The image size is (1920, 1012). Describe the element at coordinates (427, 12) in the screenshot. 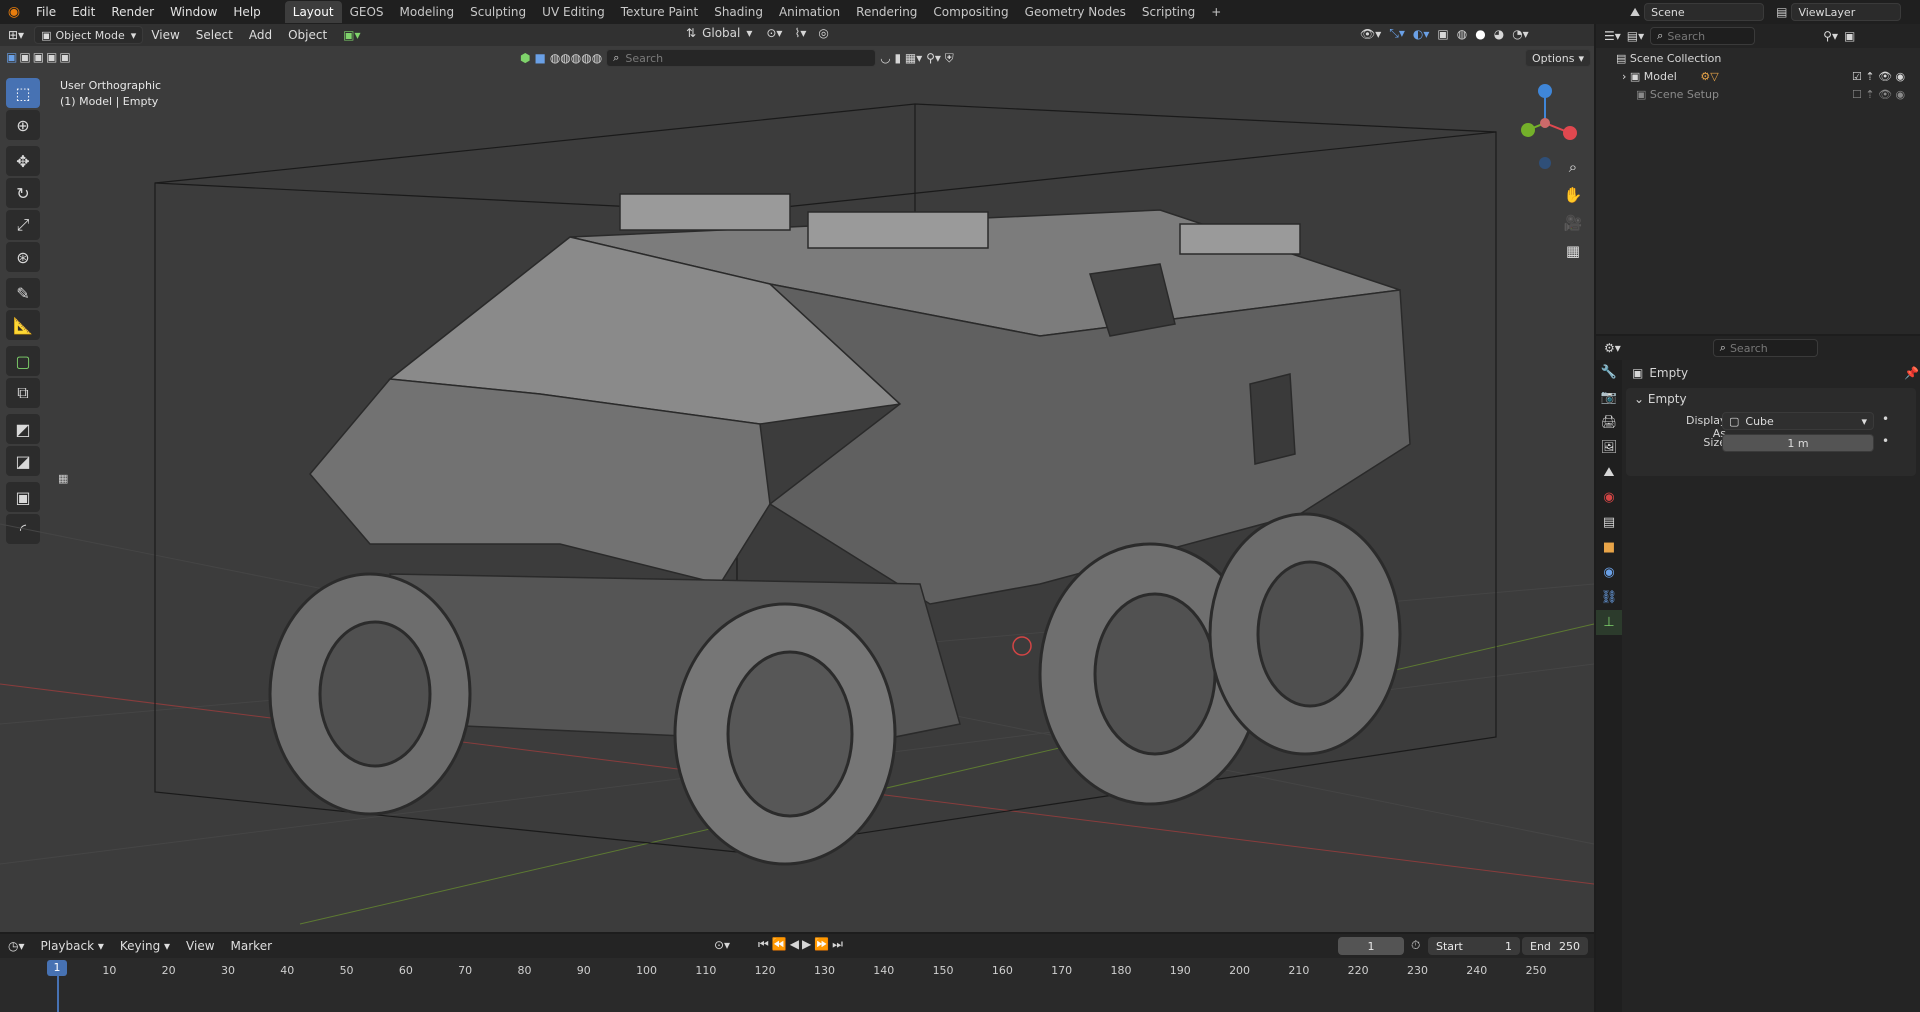

I see `tab-modeling: Modeling` at that location.